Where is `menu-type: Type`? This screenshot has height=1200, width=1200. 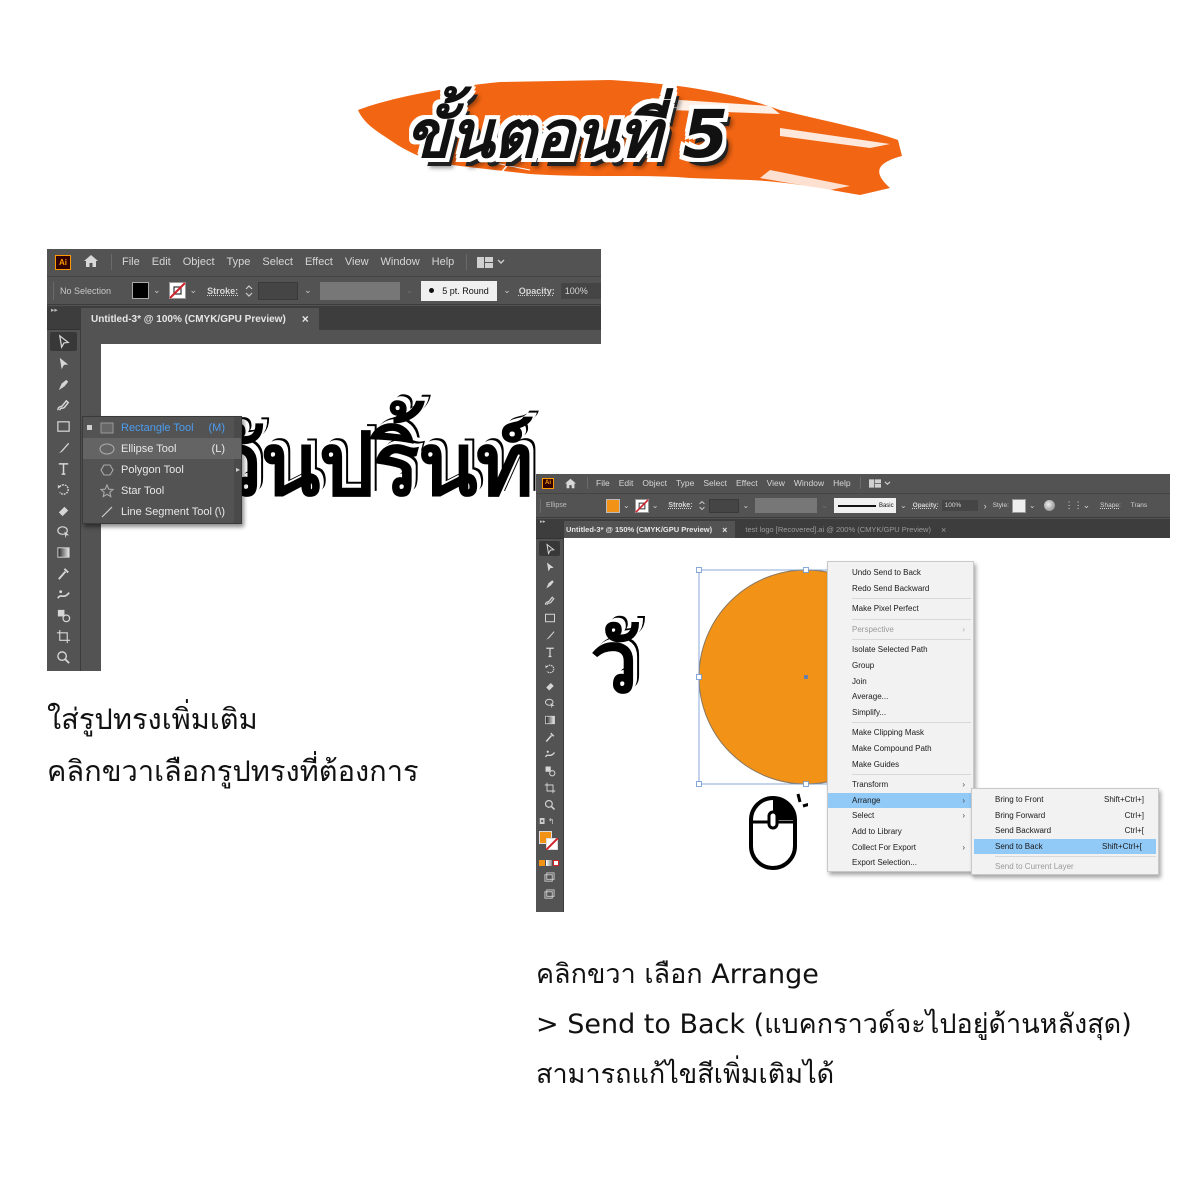
menu-type: Type is located at coordinates (685, 483).